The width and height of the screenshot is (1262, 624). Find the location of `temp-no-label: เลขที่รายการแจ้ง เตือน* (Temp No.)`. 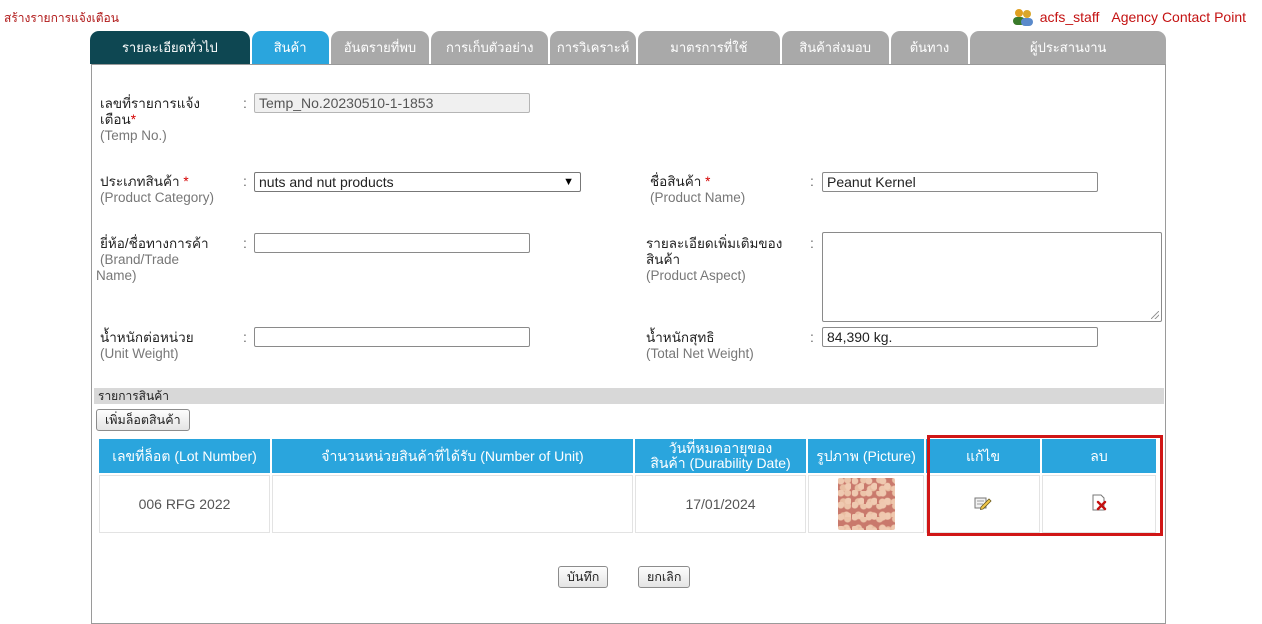

temp-no-label: เลขที่รายการแจ้ง เตือน* (Temp No.) is located at coordinates (150, 119).